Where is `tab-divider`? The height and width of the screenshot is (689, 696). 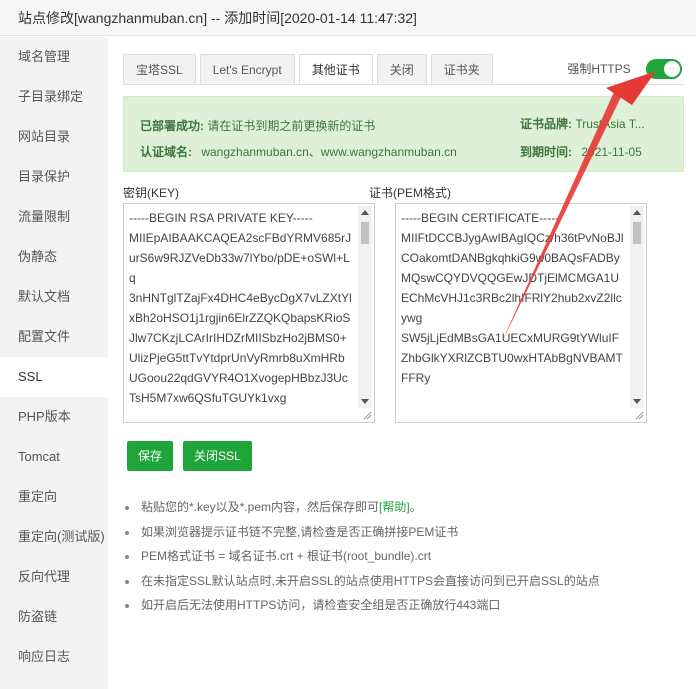
tab-divider is located at coordinates (403, 84).